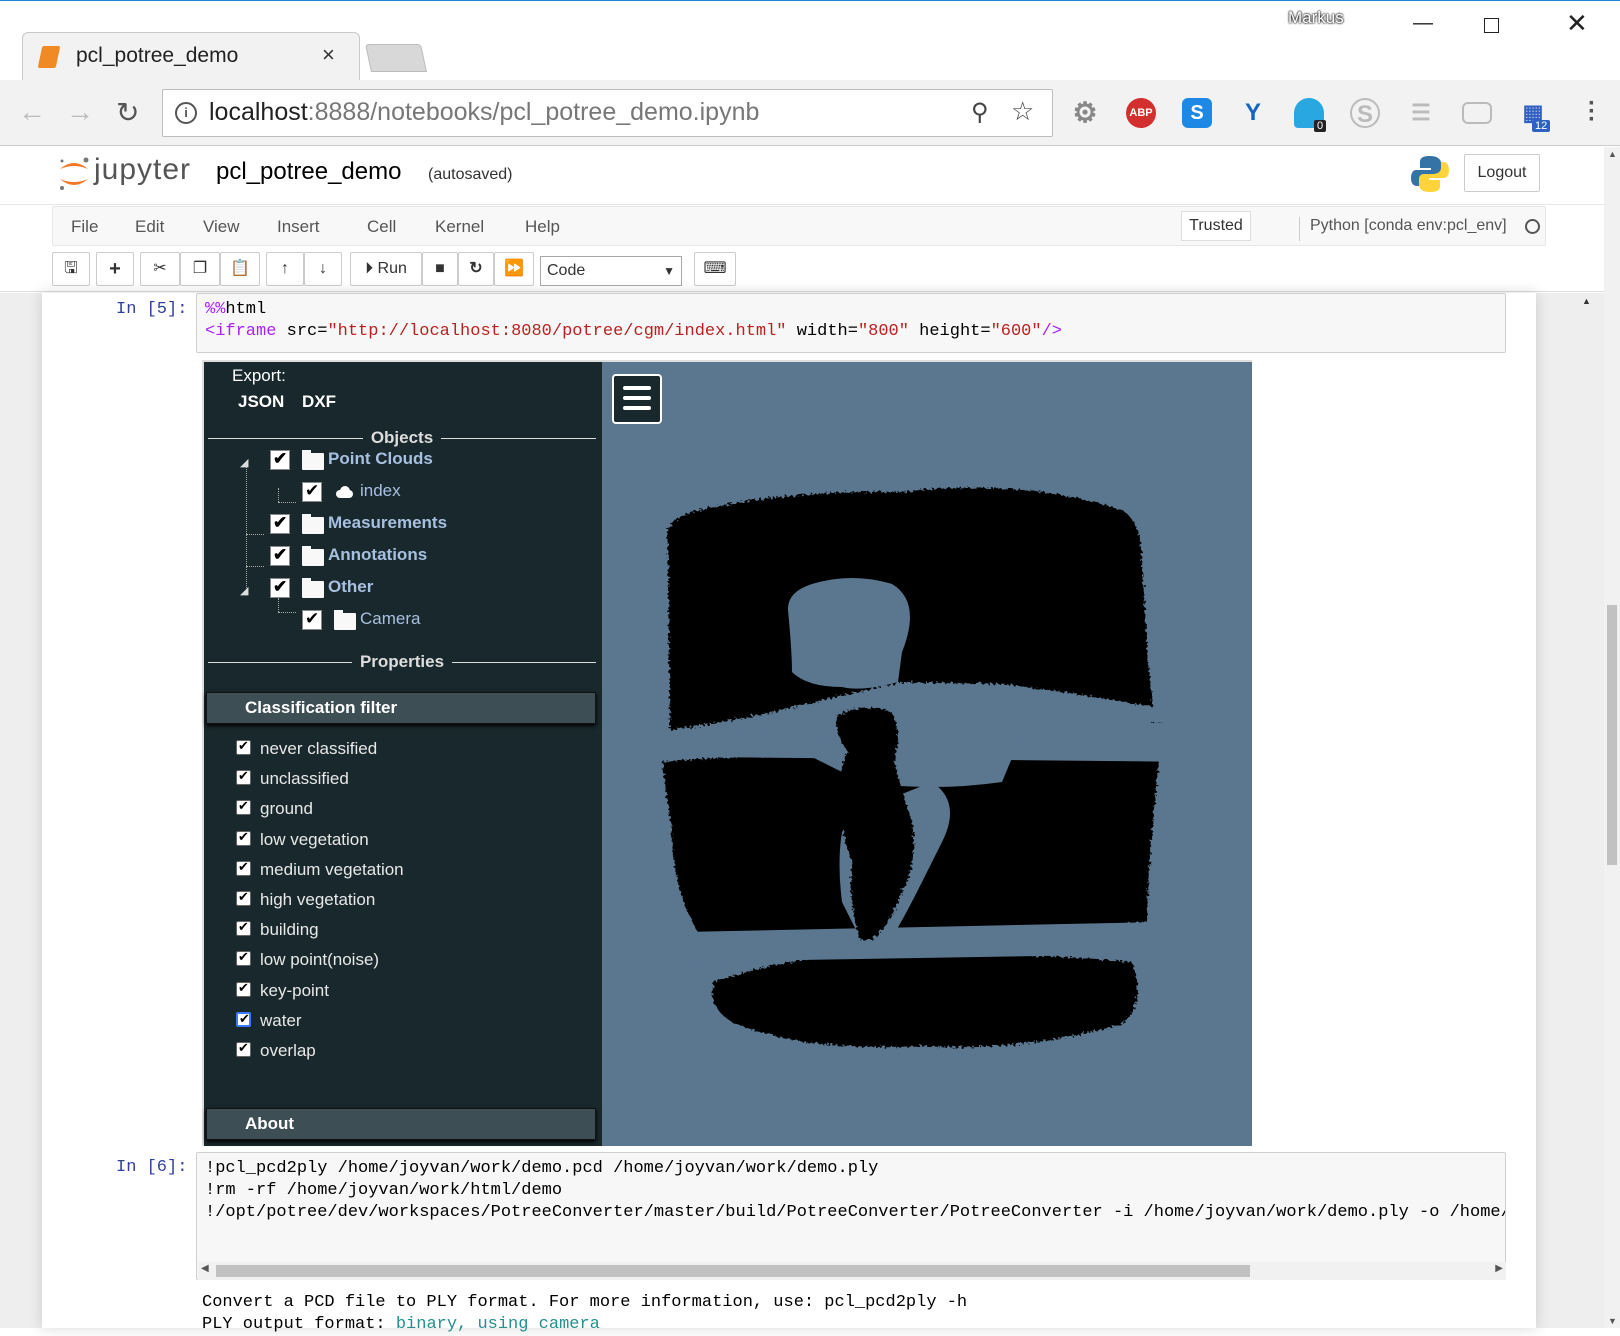 Image resolution: width=1620 pixels, height=1336 pixels. I want to click on close-window-button: ✕, so click(1577, 23).